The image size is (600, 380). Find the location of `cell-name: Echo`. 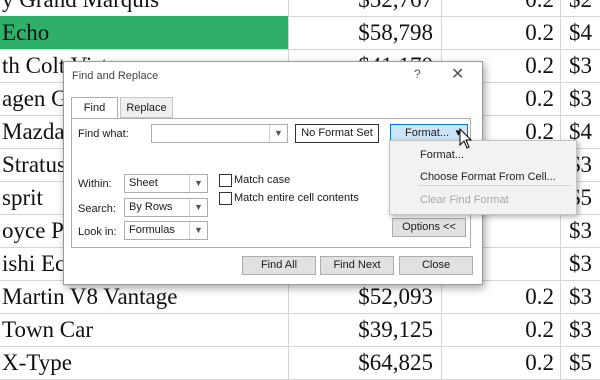

cell-name: Echo is located at coordinates (144, 32).